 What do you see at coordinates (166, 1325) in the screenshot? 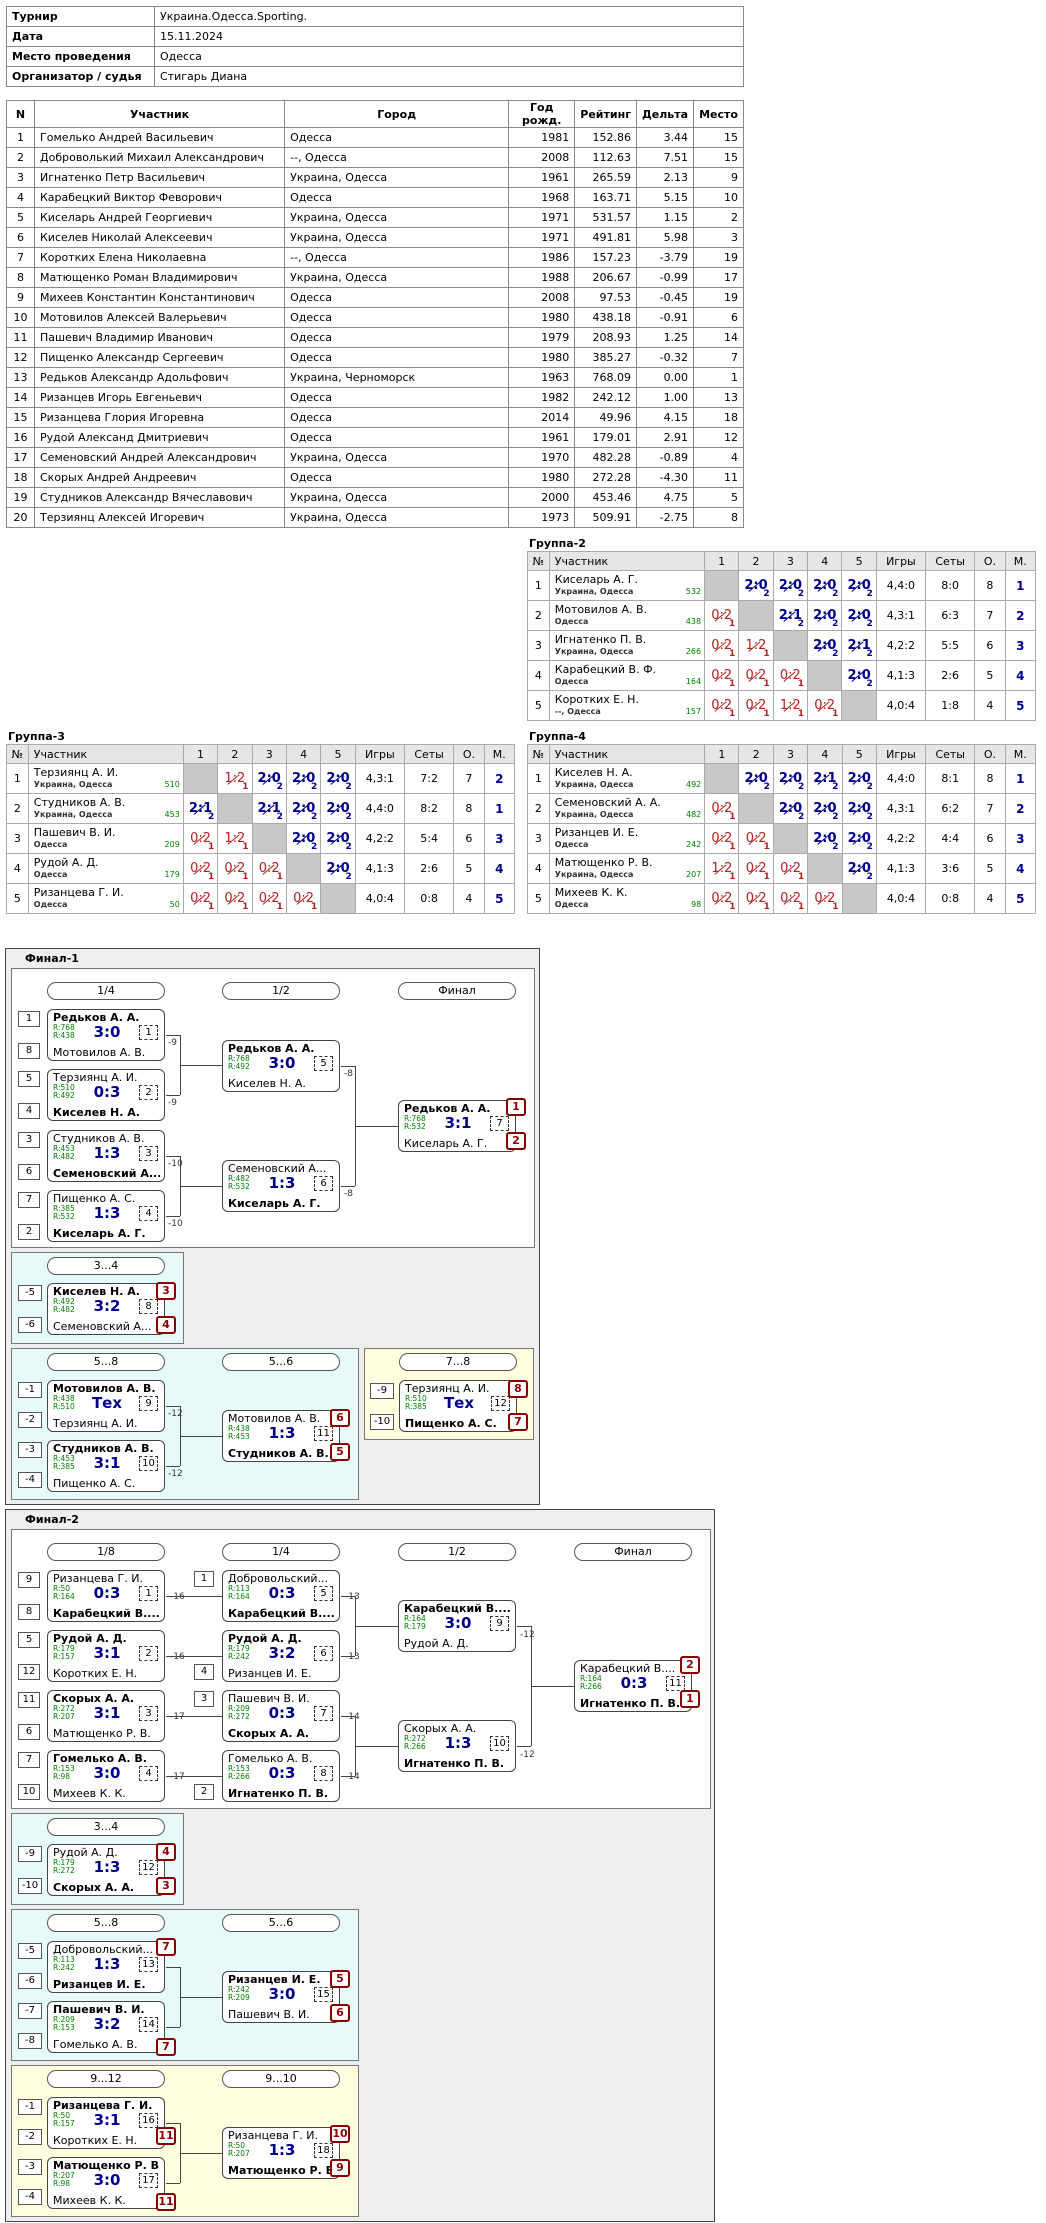
I see `place-badge: 4` at bounding box center [166, 1325].